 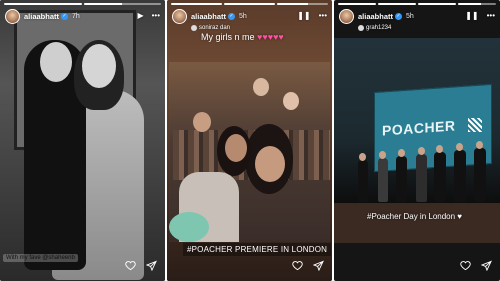 What do you see at coordinates (76, 16) in the screenshot?
I see `timestamp: 7h` at bounding box center [76, 16].